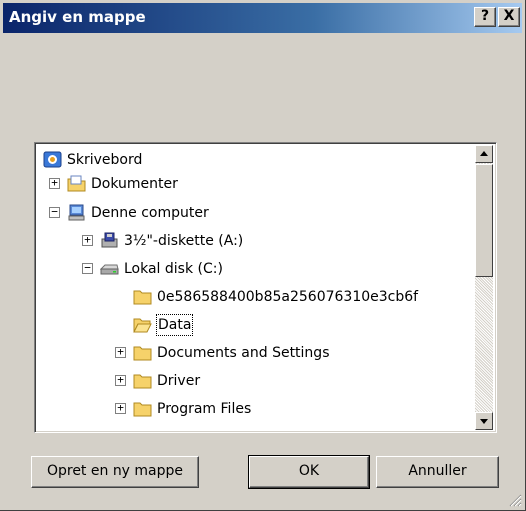 This screenshot has height=511, width=526. What do you see at coordinates (204, 409) in the screenshot?
I see `tree-item-label: Program Files` at bounding box center [204, 409].